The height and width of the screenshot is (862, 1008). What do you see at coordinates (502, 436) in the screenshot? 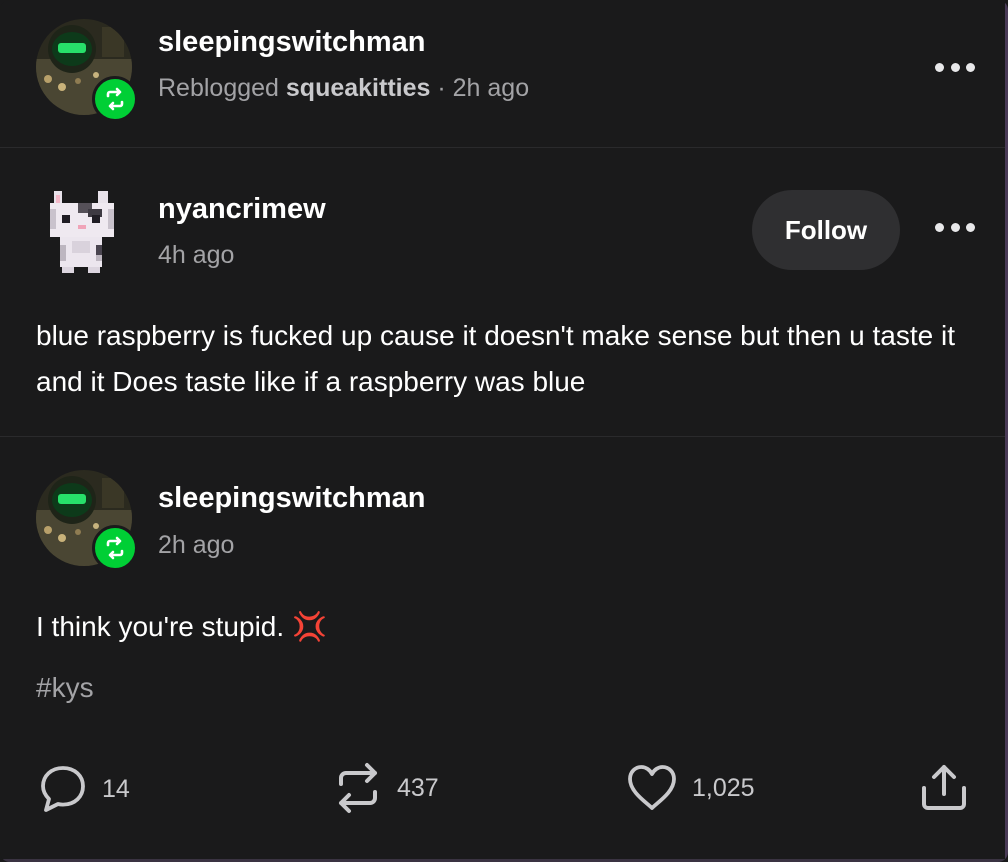
I see `post-divider` at bounding box center [502, 436].